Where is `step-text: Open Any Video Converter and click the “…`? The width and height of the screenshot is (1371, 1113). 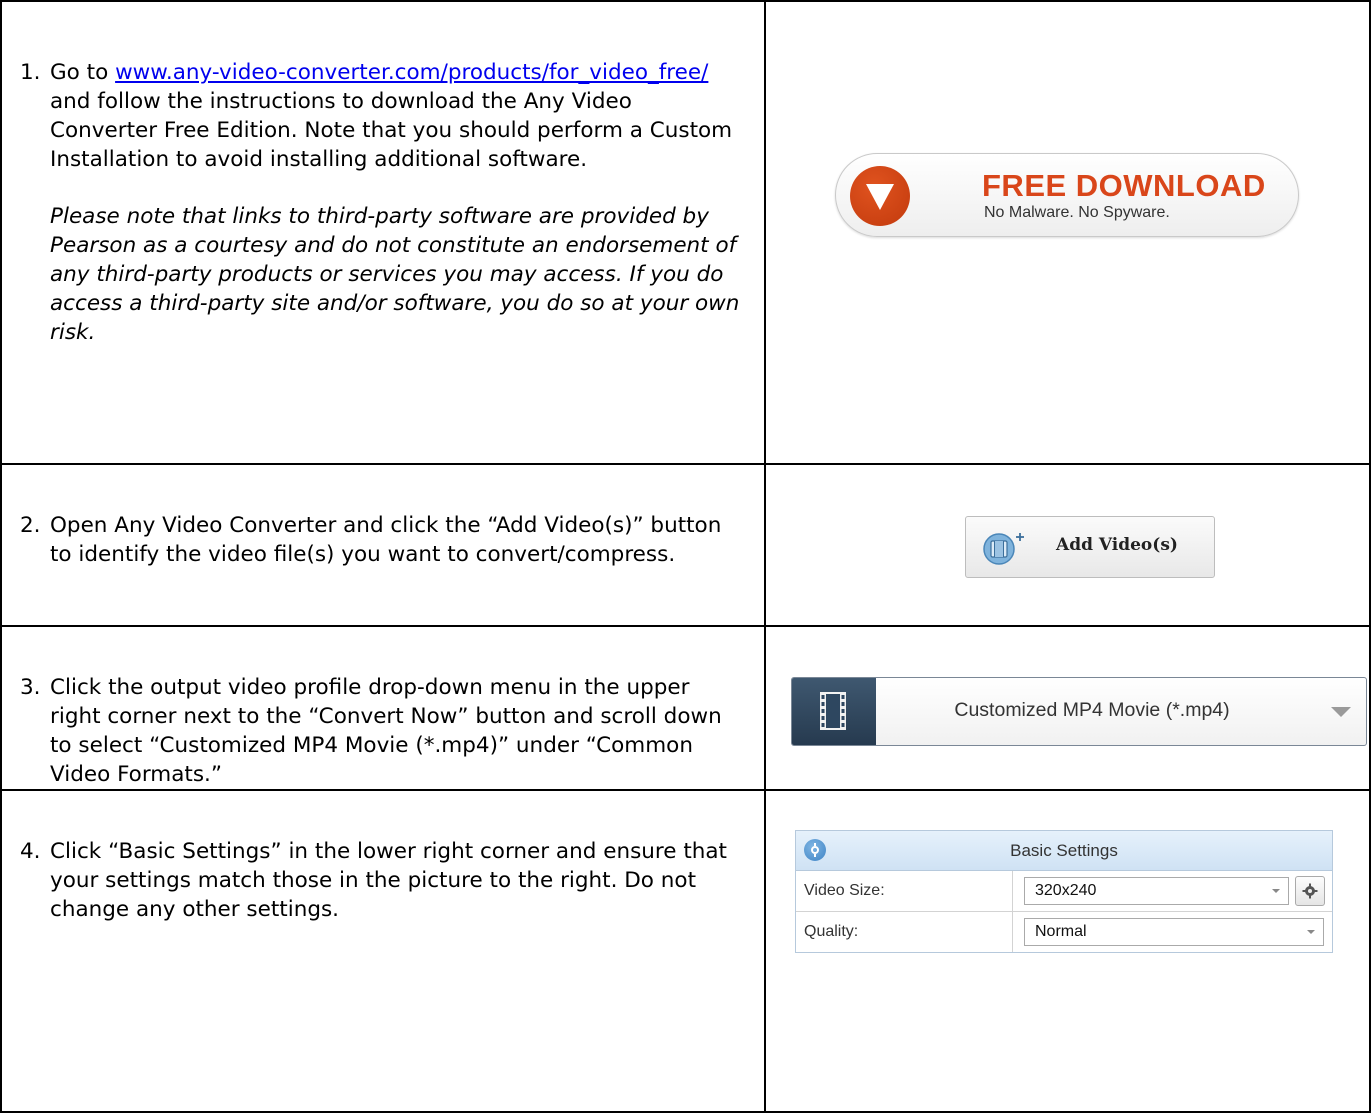 step-text: Open Any Video Converter and click the “… is located at coordinates (386, 540).